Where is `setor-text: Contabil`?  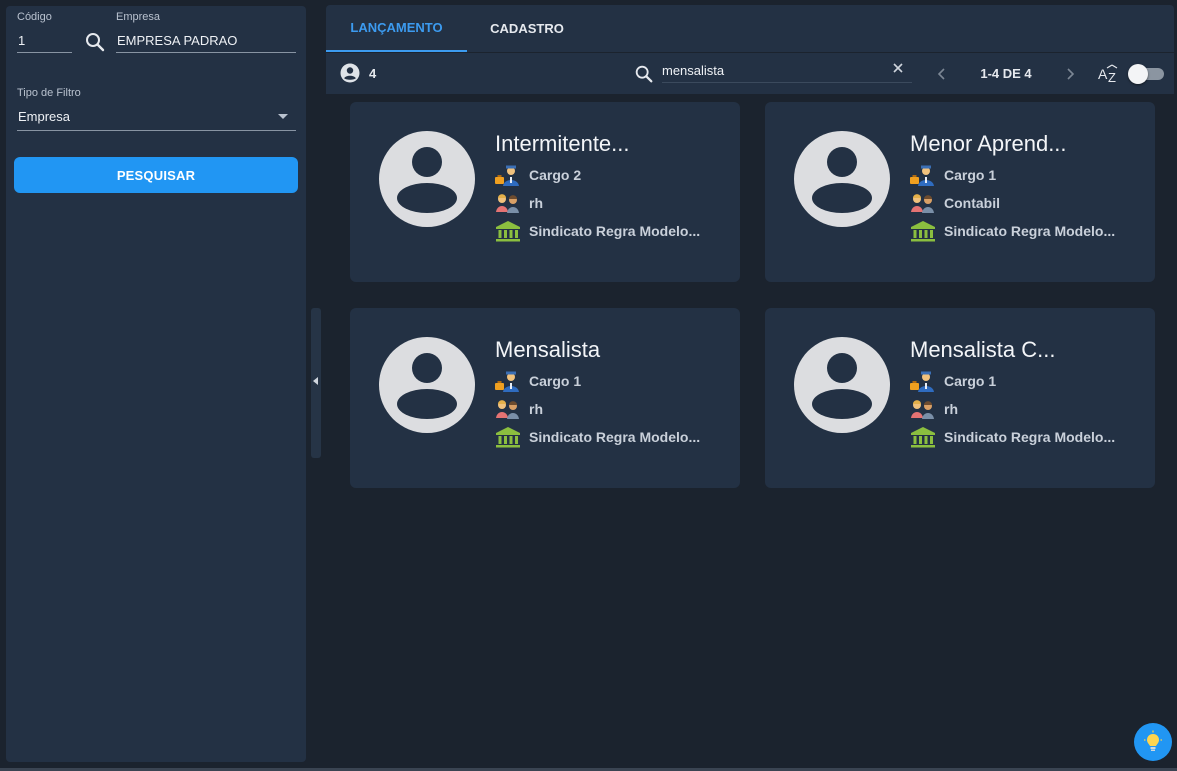
setor-text: Contabil is located at coordinates (972, 203).